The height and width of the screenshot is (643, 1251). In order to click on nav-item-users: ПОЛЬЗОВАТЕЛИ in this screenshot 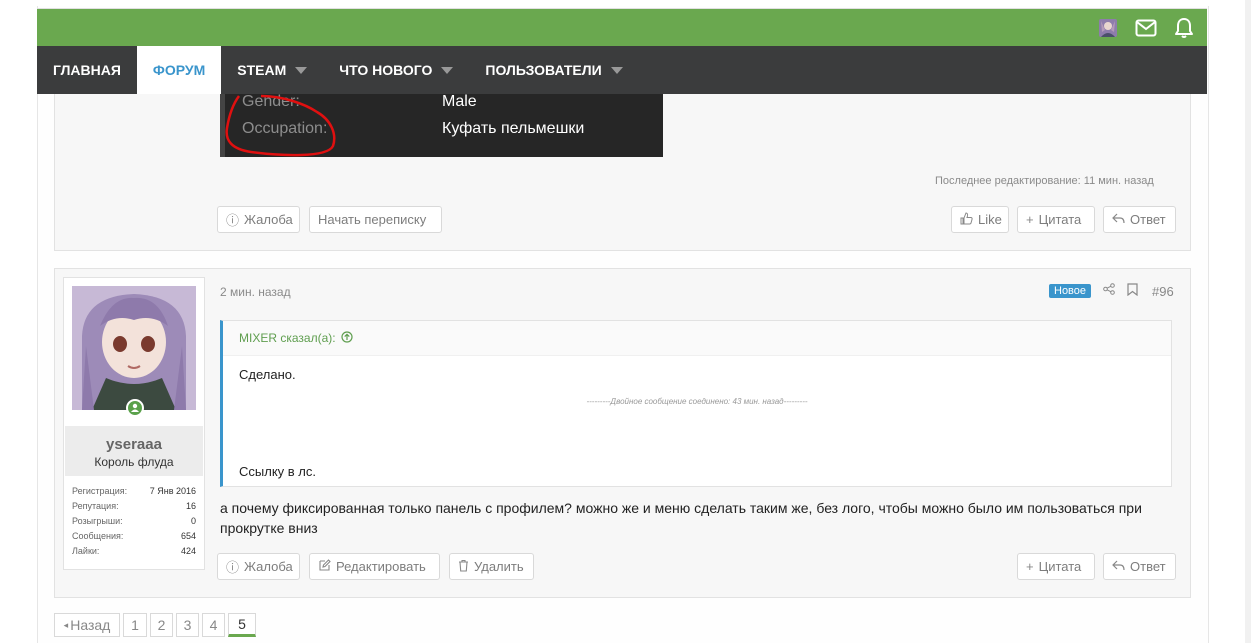, I will do `click(553, 70)`.